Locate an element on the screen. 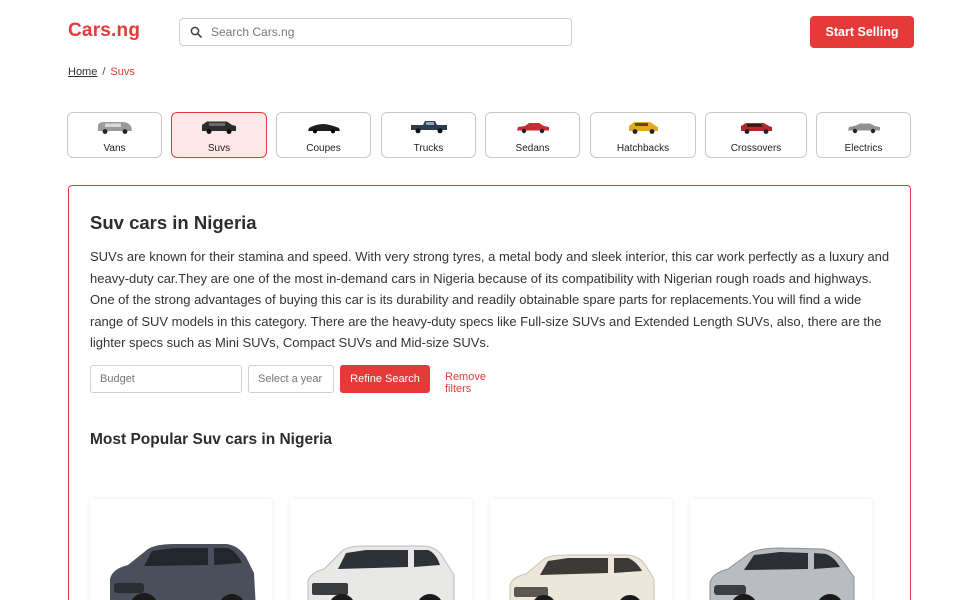 This screenshot has height=600, width=960. search-input is located at coordinates (376, 32).